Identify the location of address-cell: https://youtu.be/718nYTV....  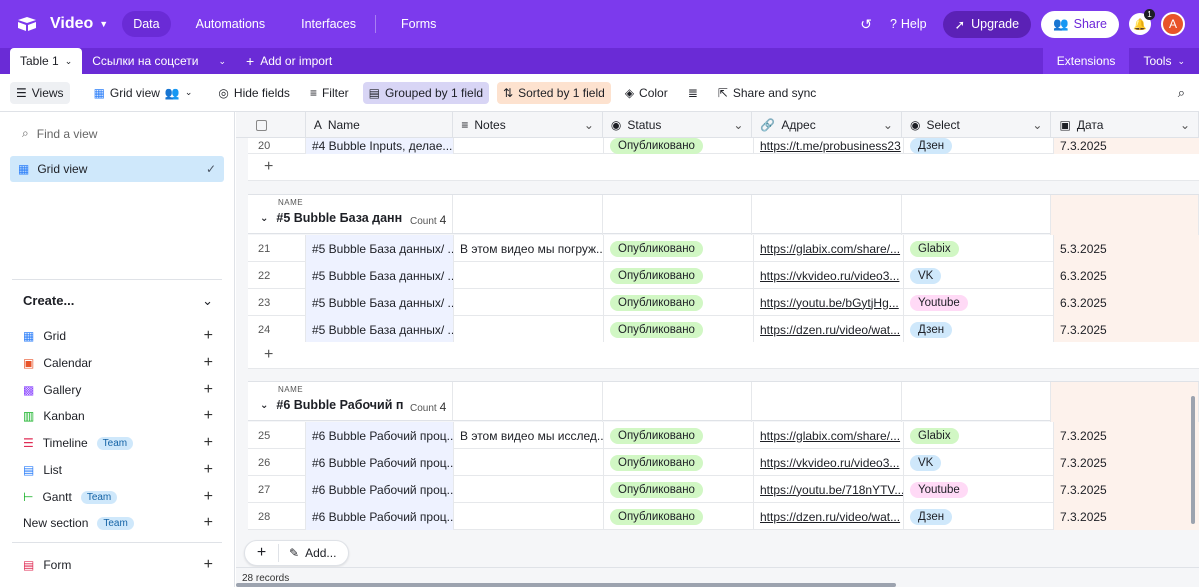
(829, 489).